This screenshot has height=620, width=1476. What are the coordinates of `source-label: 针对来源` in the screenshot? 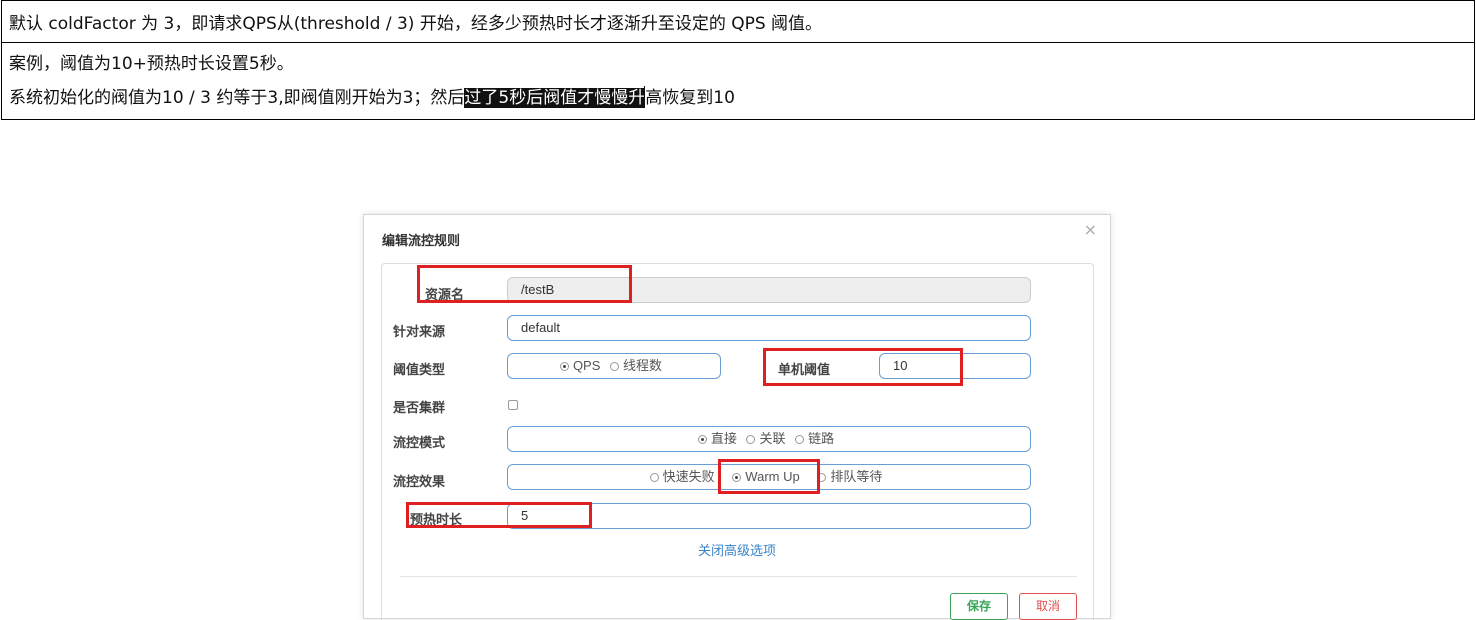 It's located at (419, 332).